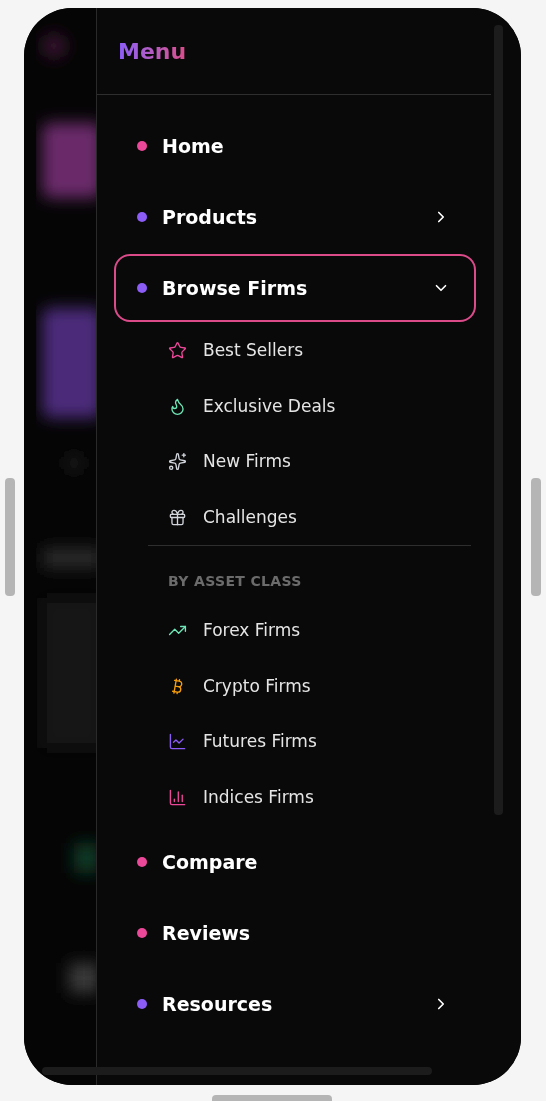 The image size is (546, 1101). I want to click on menu-item-label: Products, so click(210, 217).